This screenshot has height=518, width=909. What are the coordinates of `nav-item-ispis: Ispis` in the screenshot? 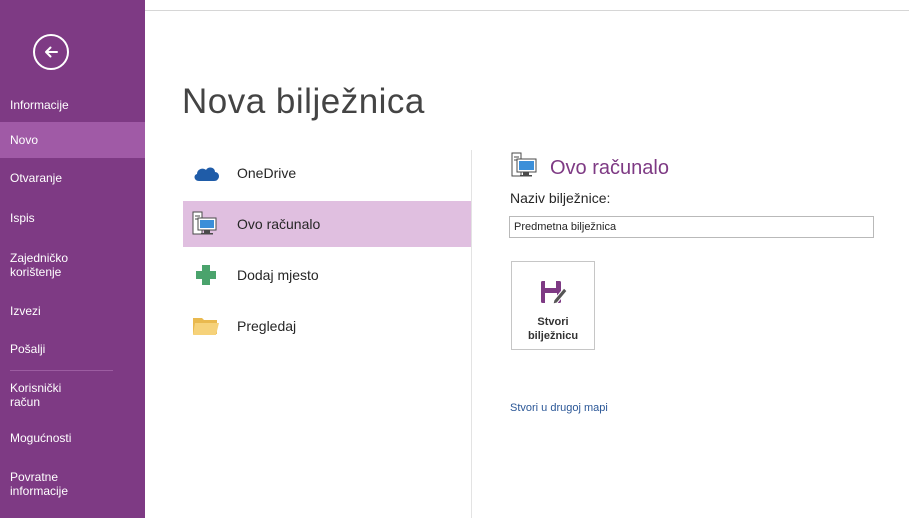 It's located at (72, 218).